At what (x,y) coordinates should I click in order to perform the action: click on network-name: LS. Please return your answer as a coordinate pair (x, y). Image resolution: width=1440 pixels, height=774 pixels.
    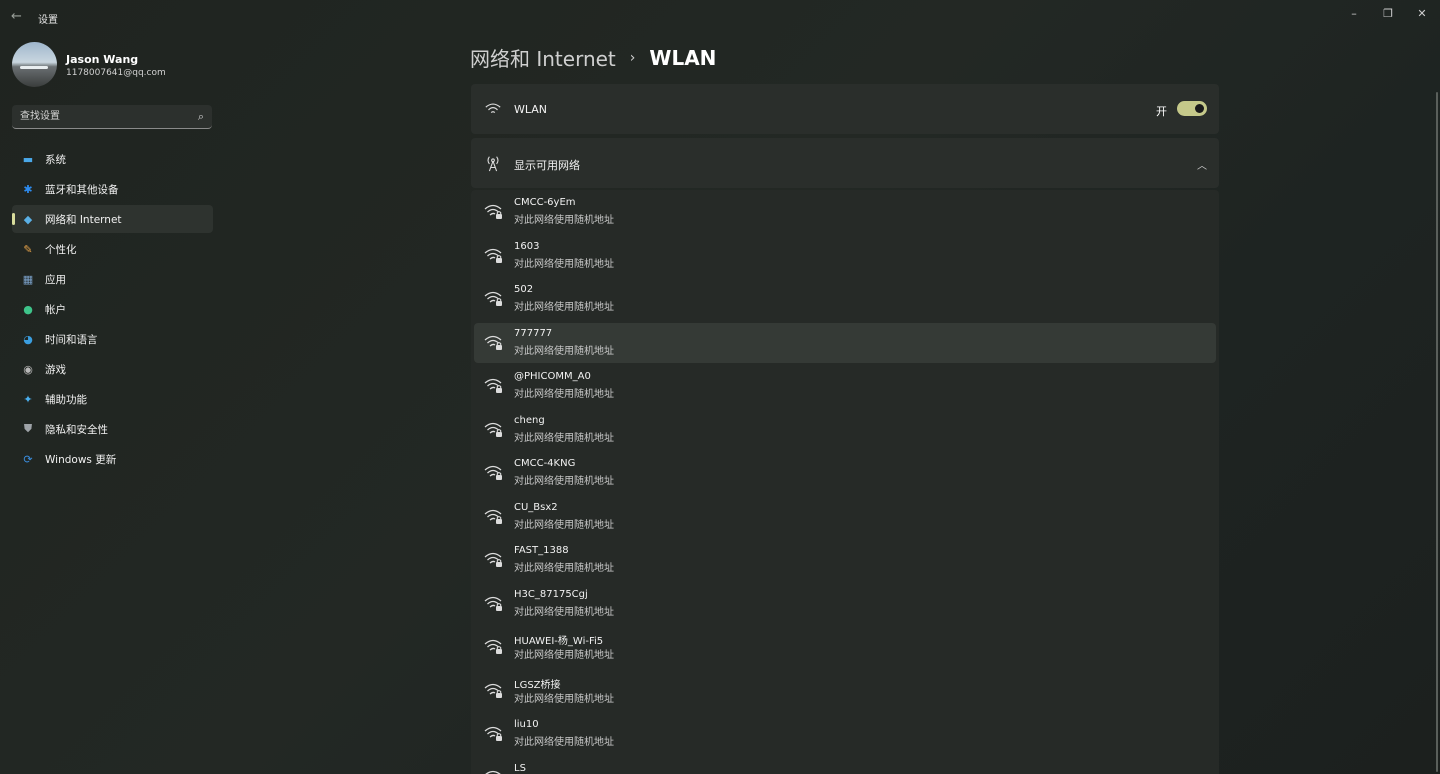
    Looking at the image, I should click on (520, 768).